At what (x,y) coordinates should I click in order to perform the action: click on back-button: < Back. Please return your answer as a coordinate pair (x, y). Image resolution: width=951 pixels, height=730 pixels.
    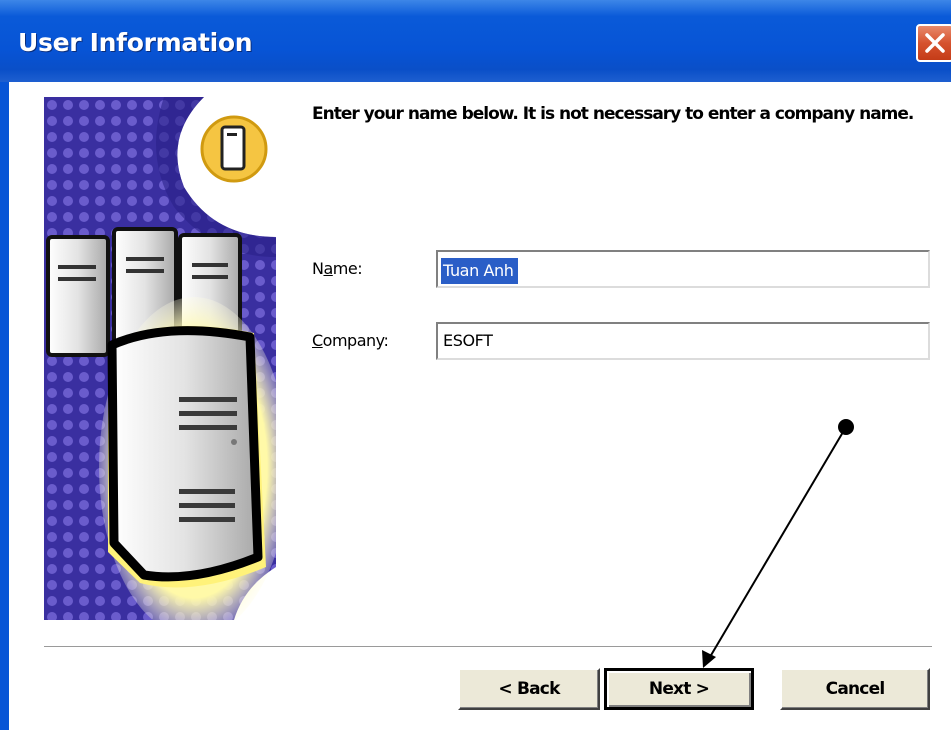
    Looking at the image, I should click on (529, 689).